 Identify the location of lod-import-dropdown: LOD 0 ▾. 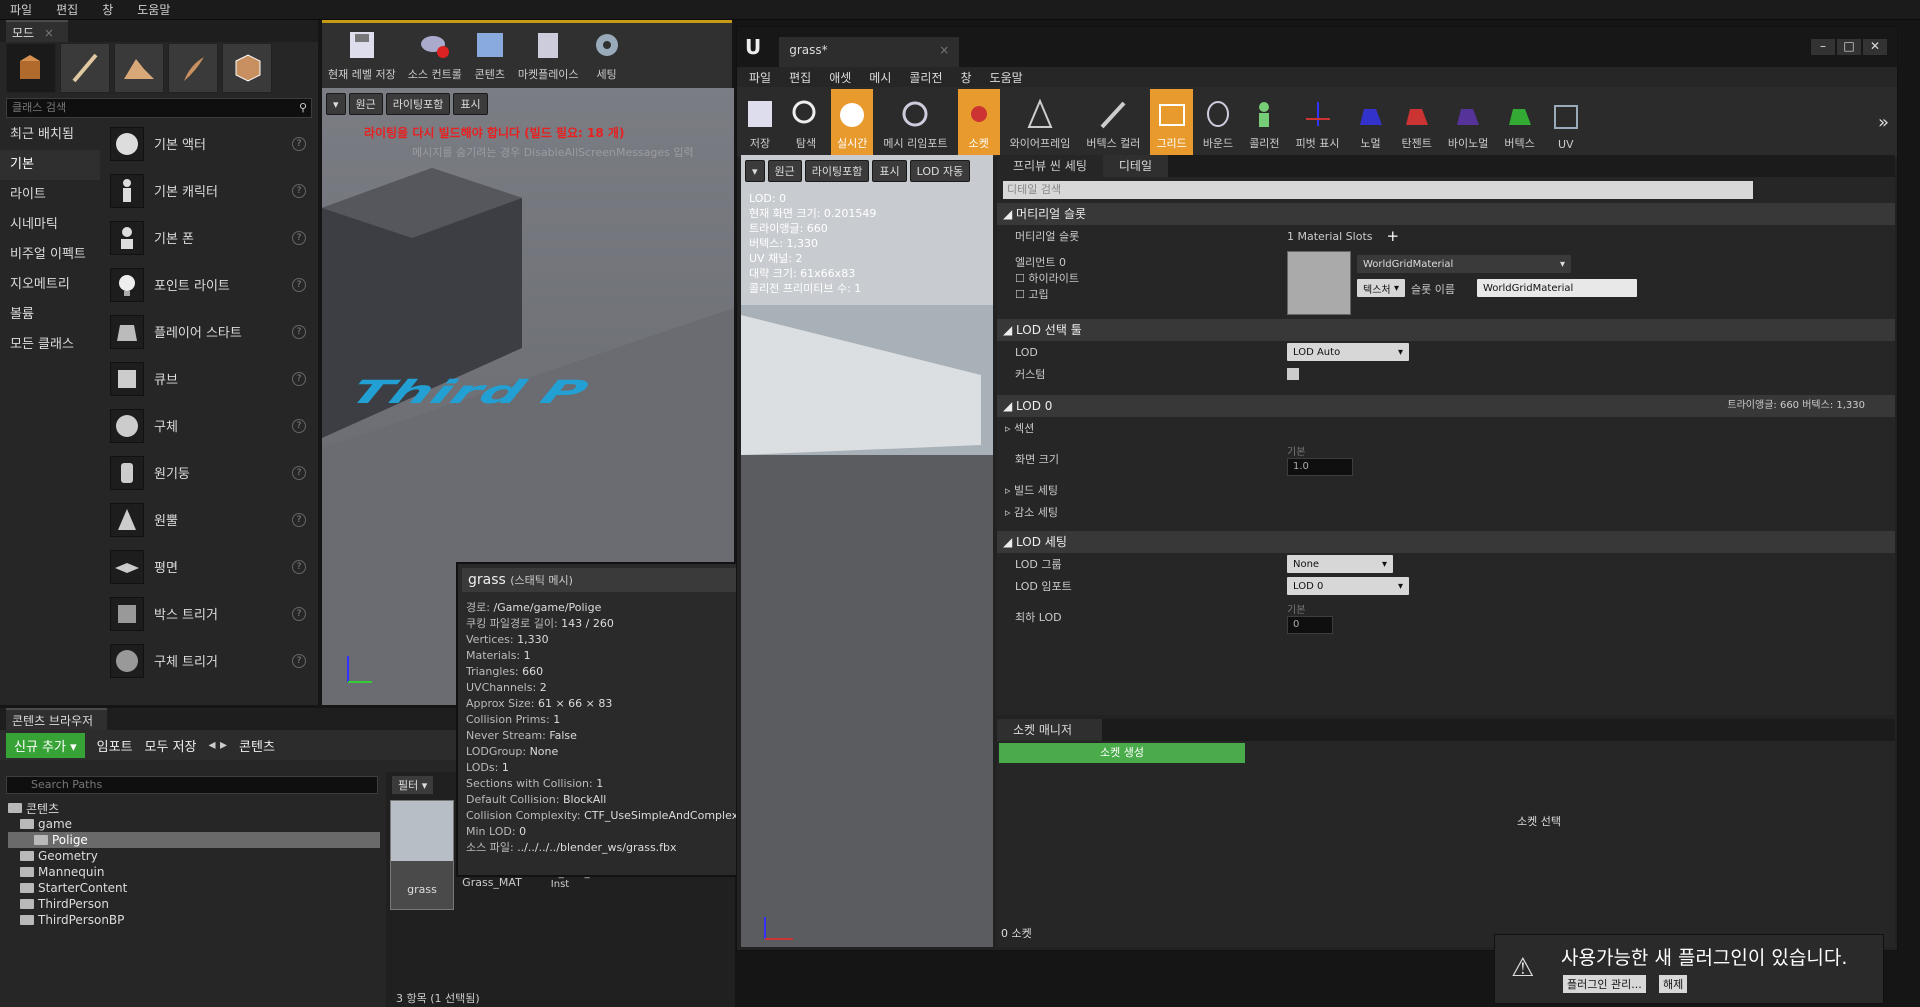
(1348, 586).